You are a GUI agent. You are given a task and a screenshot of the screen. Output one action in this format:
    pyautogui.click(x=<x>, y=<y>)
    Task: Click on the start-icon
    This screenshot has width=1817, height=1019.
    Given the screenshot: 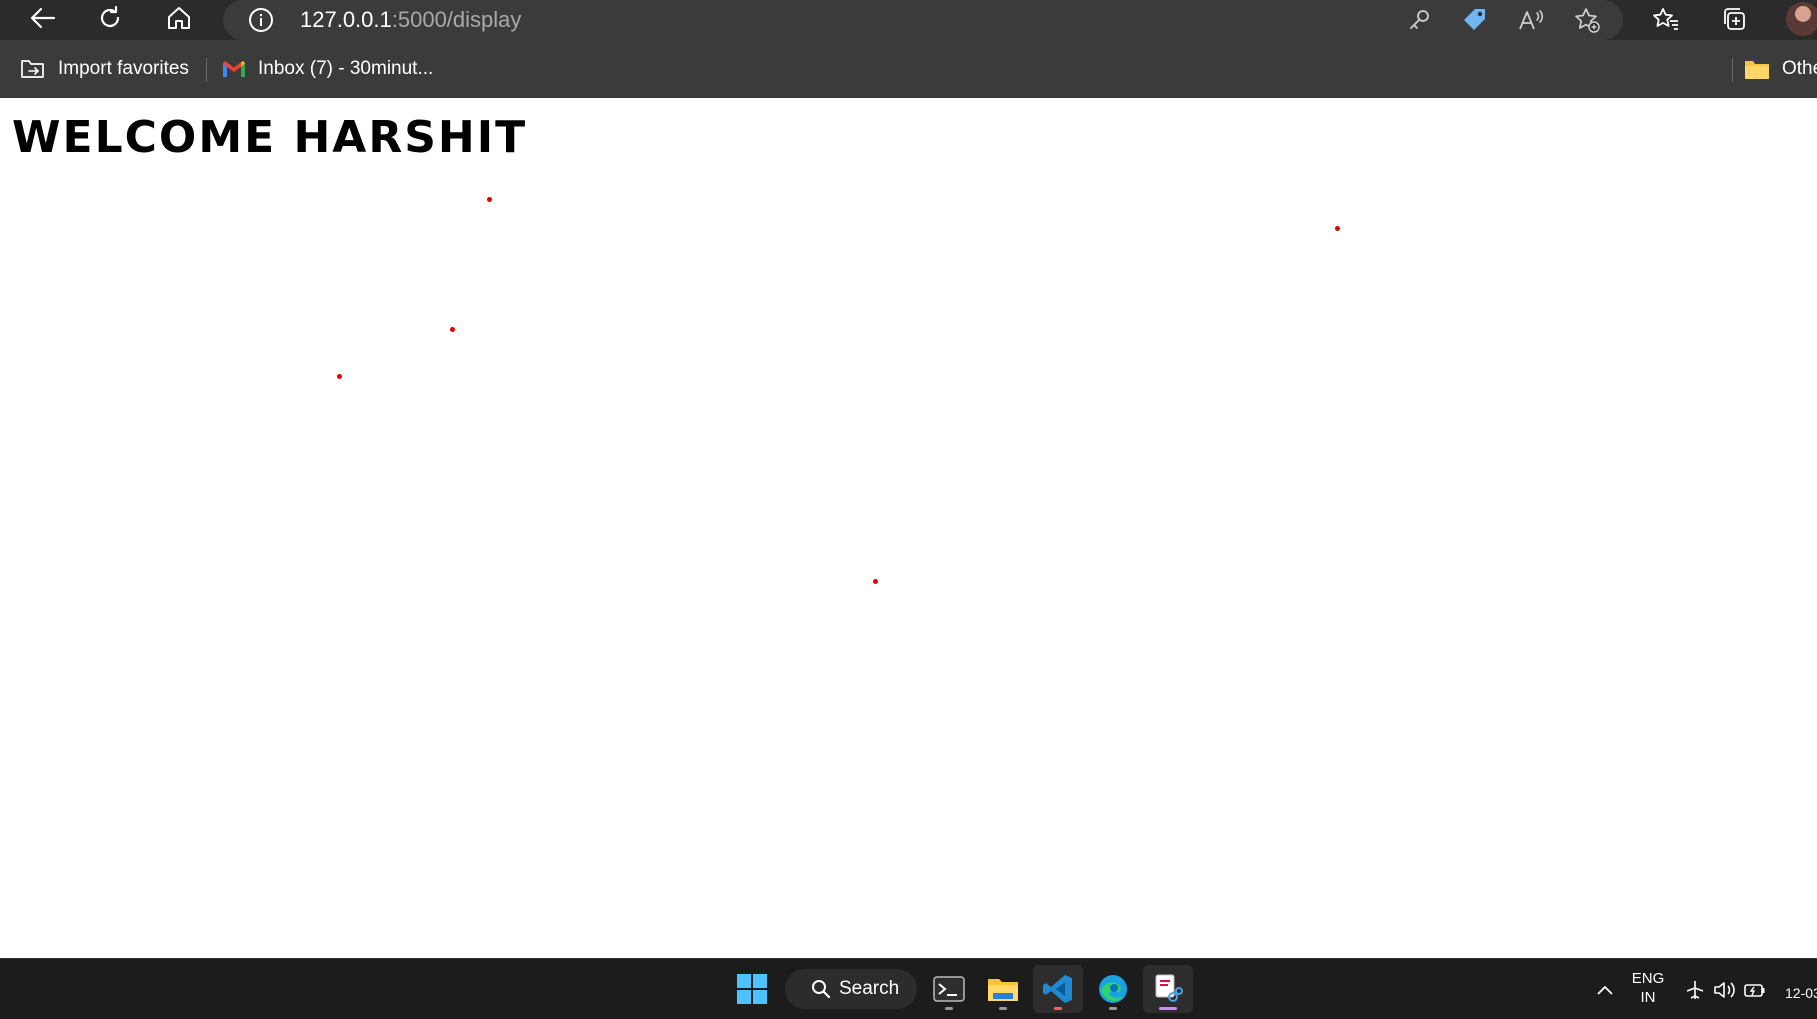 What is the action you would take?
    pyautogui.click(x=752, y=989)
    